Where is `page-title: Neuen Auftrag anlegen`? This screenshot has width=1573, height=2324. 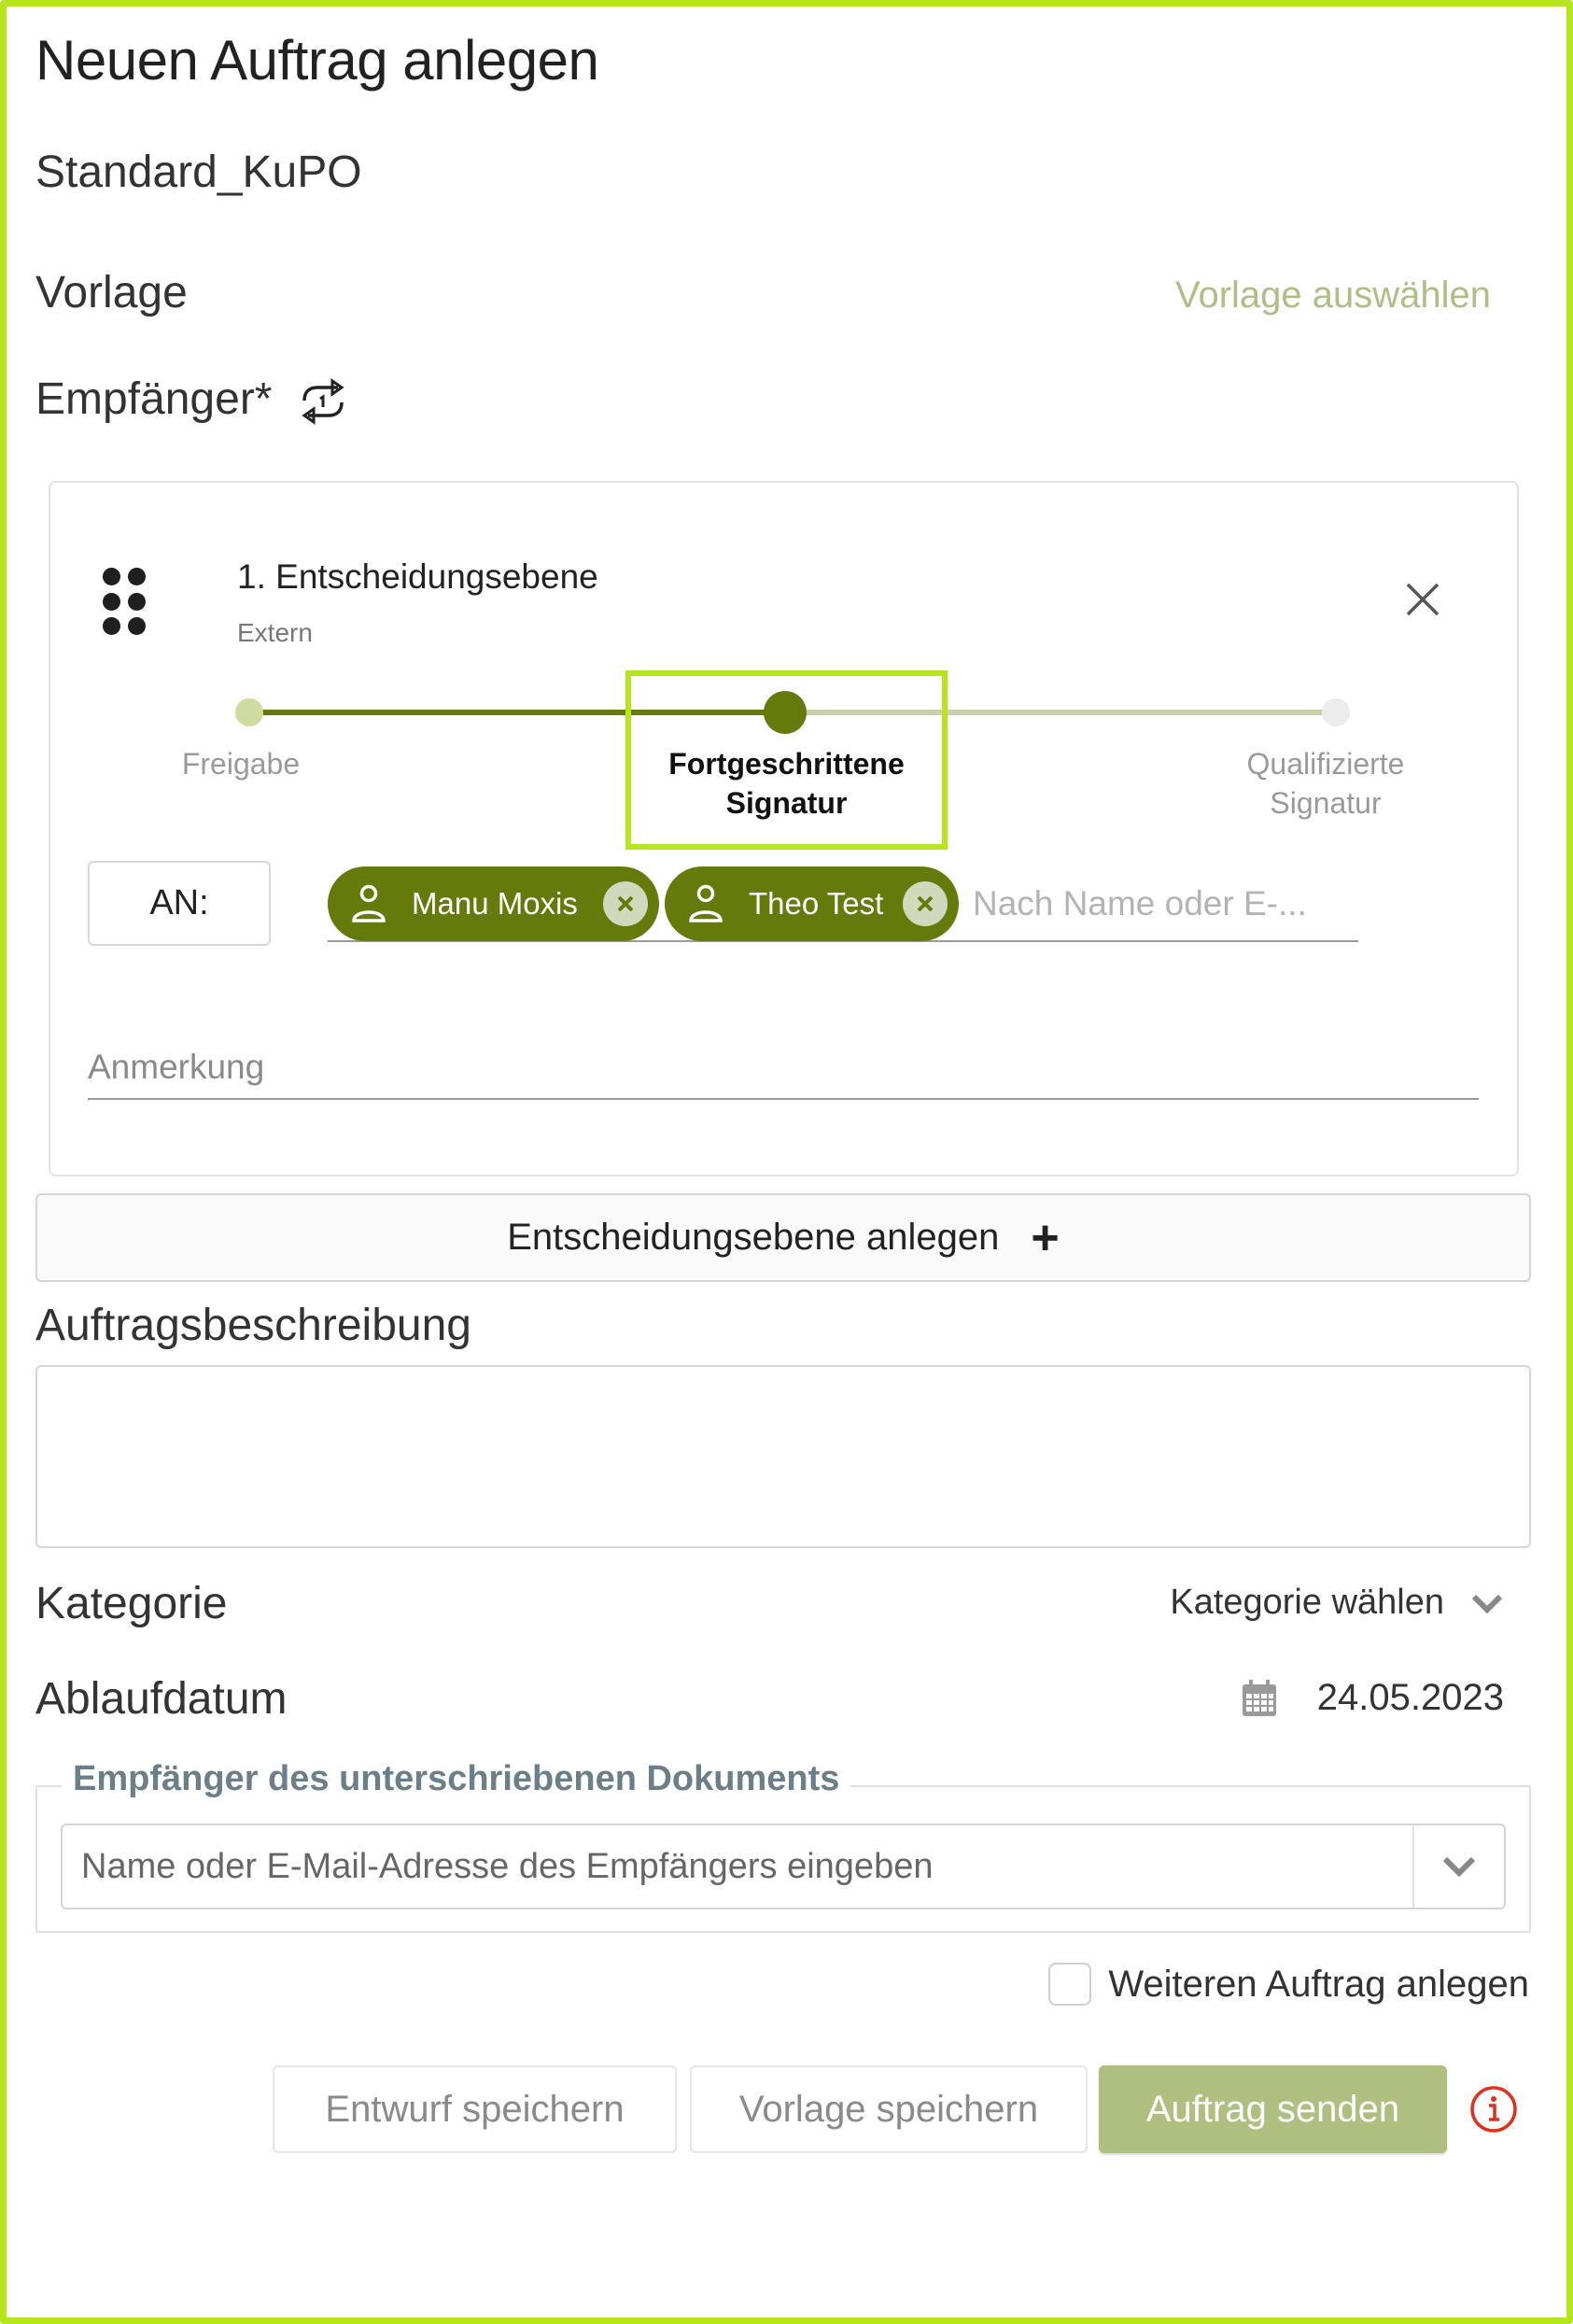
page-title: Neuen Auftrag anlegen is located at coordinates (317, 61).